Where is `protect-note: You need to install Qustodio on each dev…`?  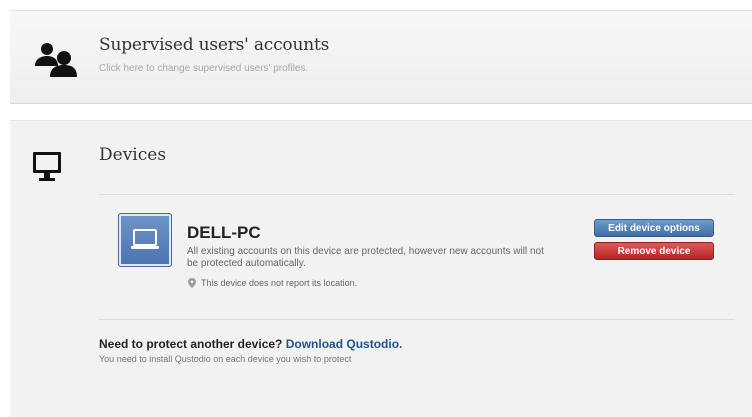 protect-note: You need to install Qustodio on each dev… is located at coordinates (225, 359).